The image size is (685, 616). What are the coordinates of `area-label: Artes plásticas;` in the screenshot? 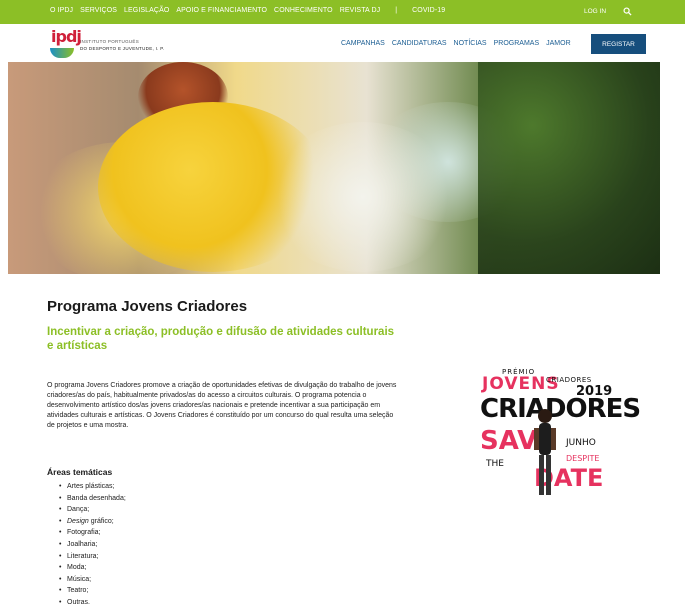 It's located at (91, 486).